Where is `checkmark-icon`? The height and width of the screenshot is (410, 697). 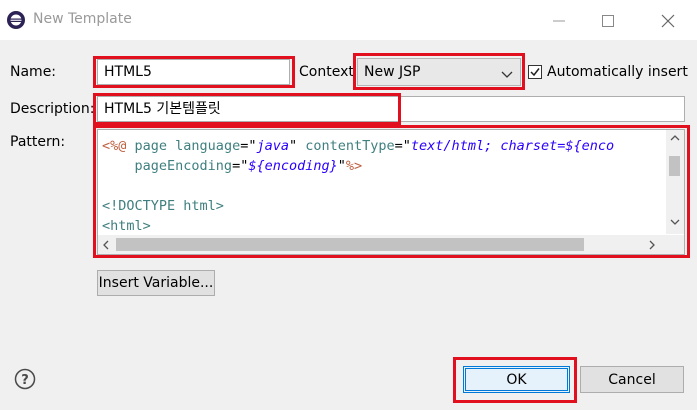 checkmark-icon is located at coordinates (535, 72).